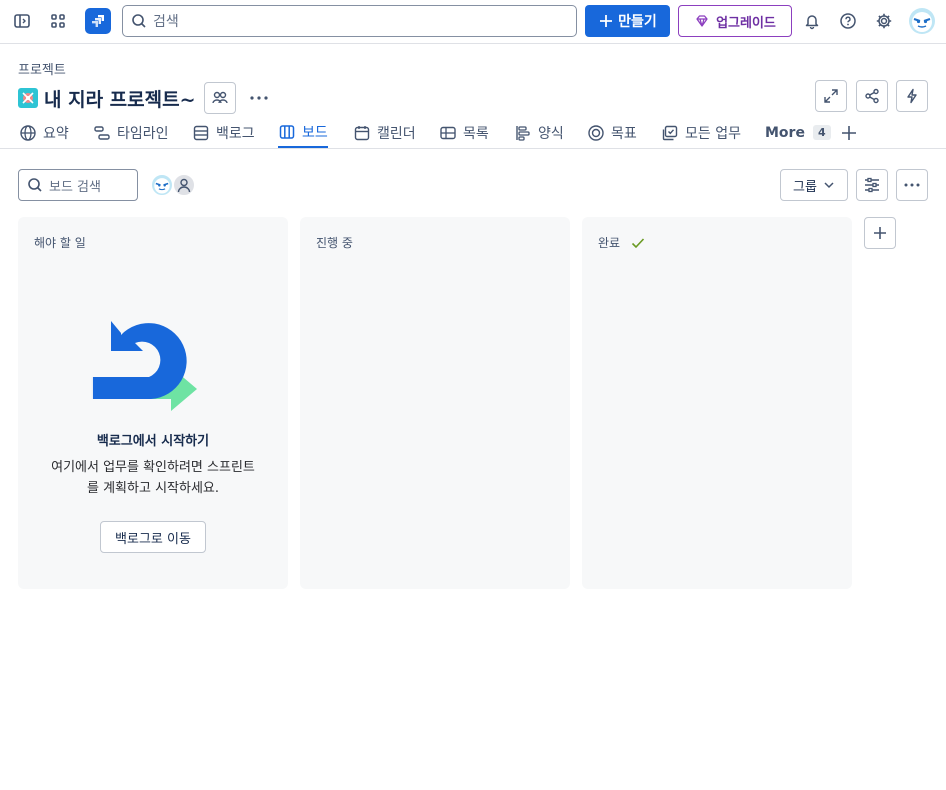 The height and width of the screenshot is (790, 946). I want to click on add-column-button, so click(880, 233).